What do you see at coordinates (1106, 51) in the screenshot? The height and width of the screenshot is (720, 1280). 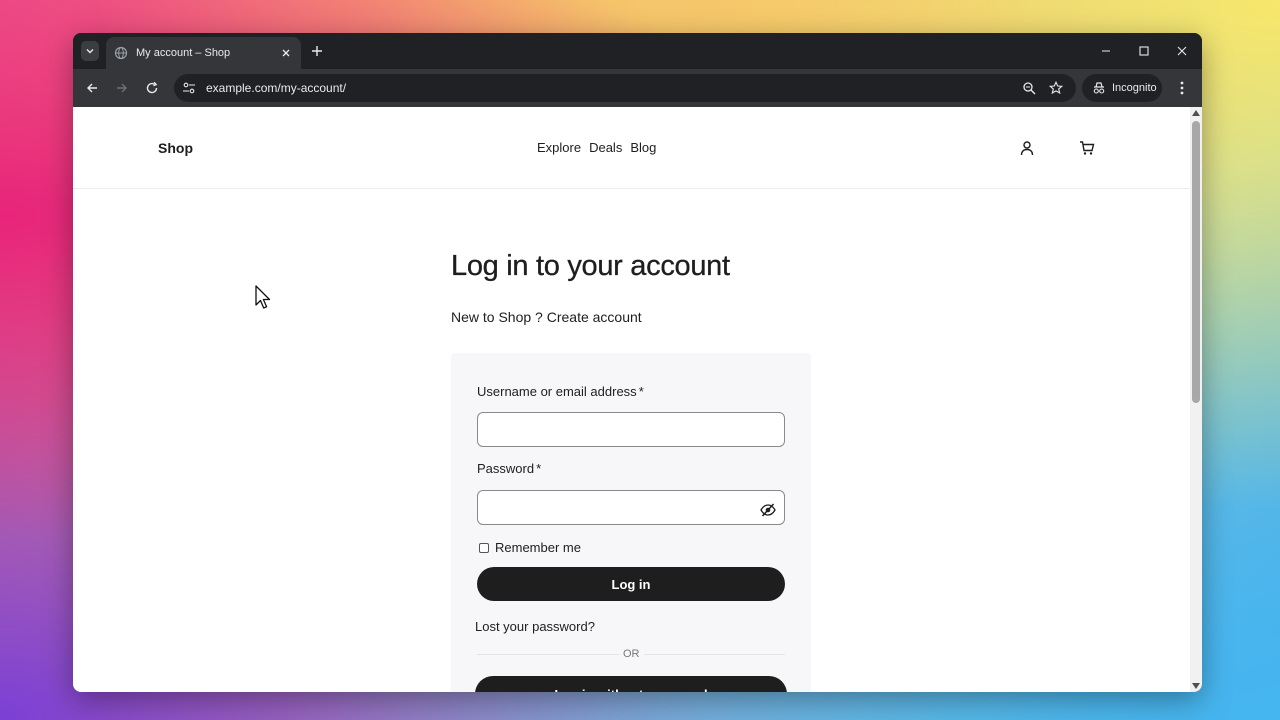 I see `minimize-icon` at bounding box center [1106, 51].